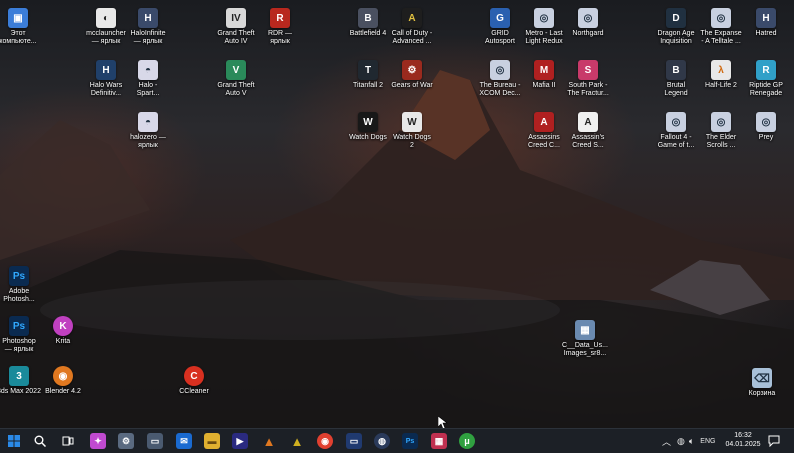  What do you see at coordinates (194, 381) in the screenshot?
I see `desktop-icon-ccleaner: C CCleaner` at bounding box center [194, 381].